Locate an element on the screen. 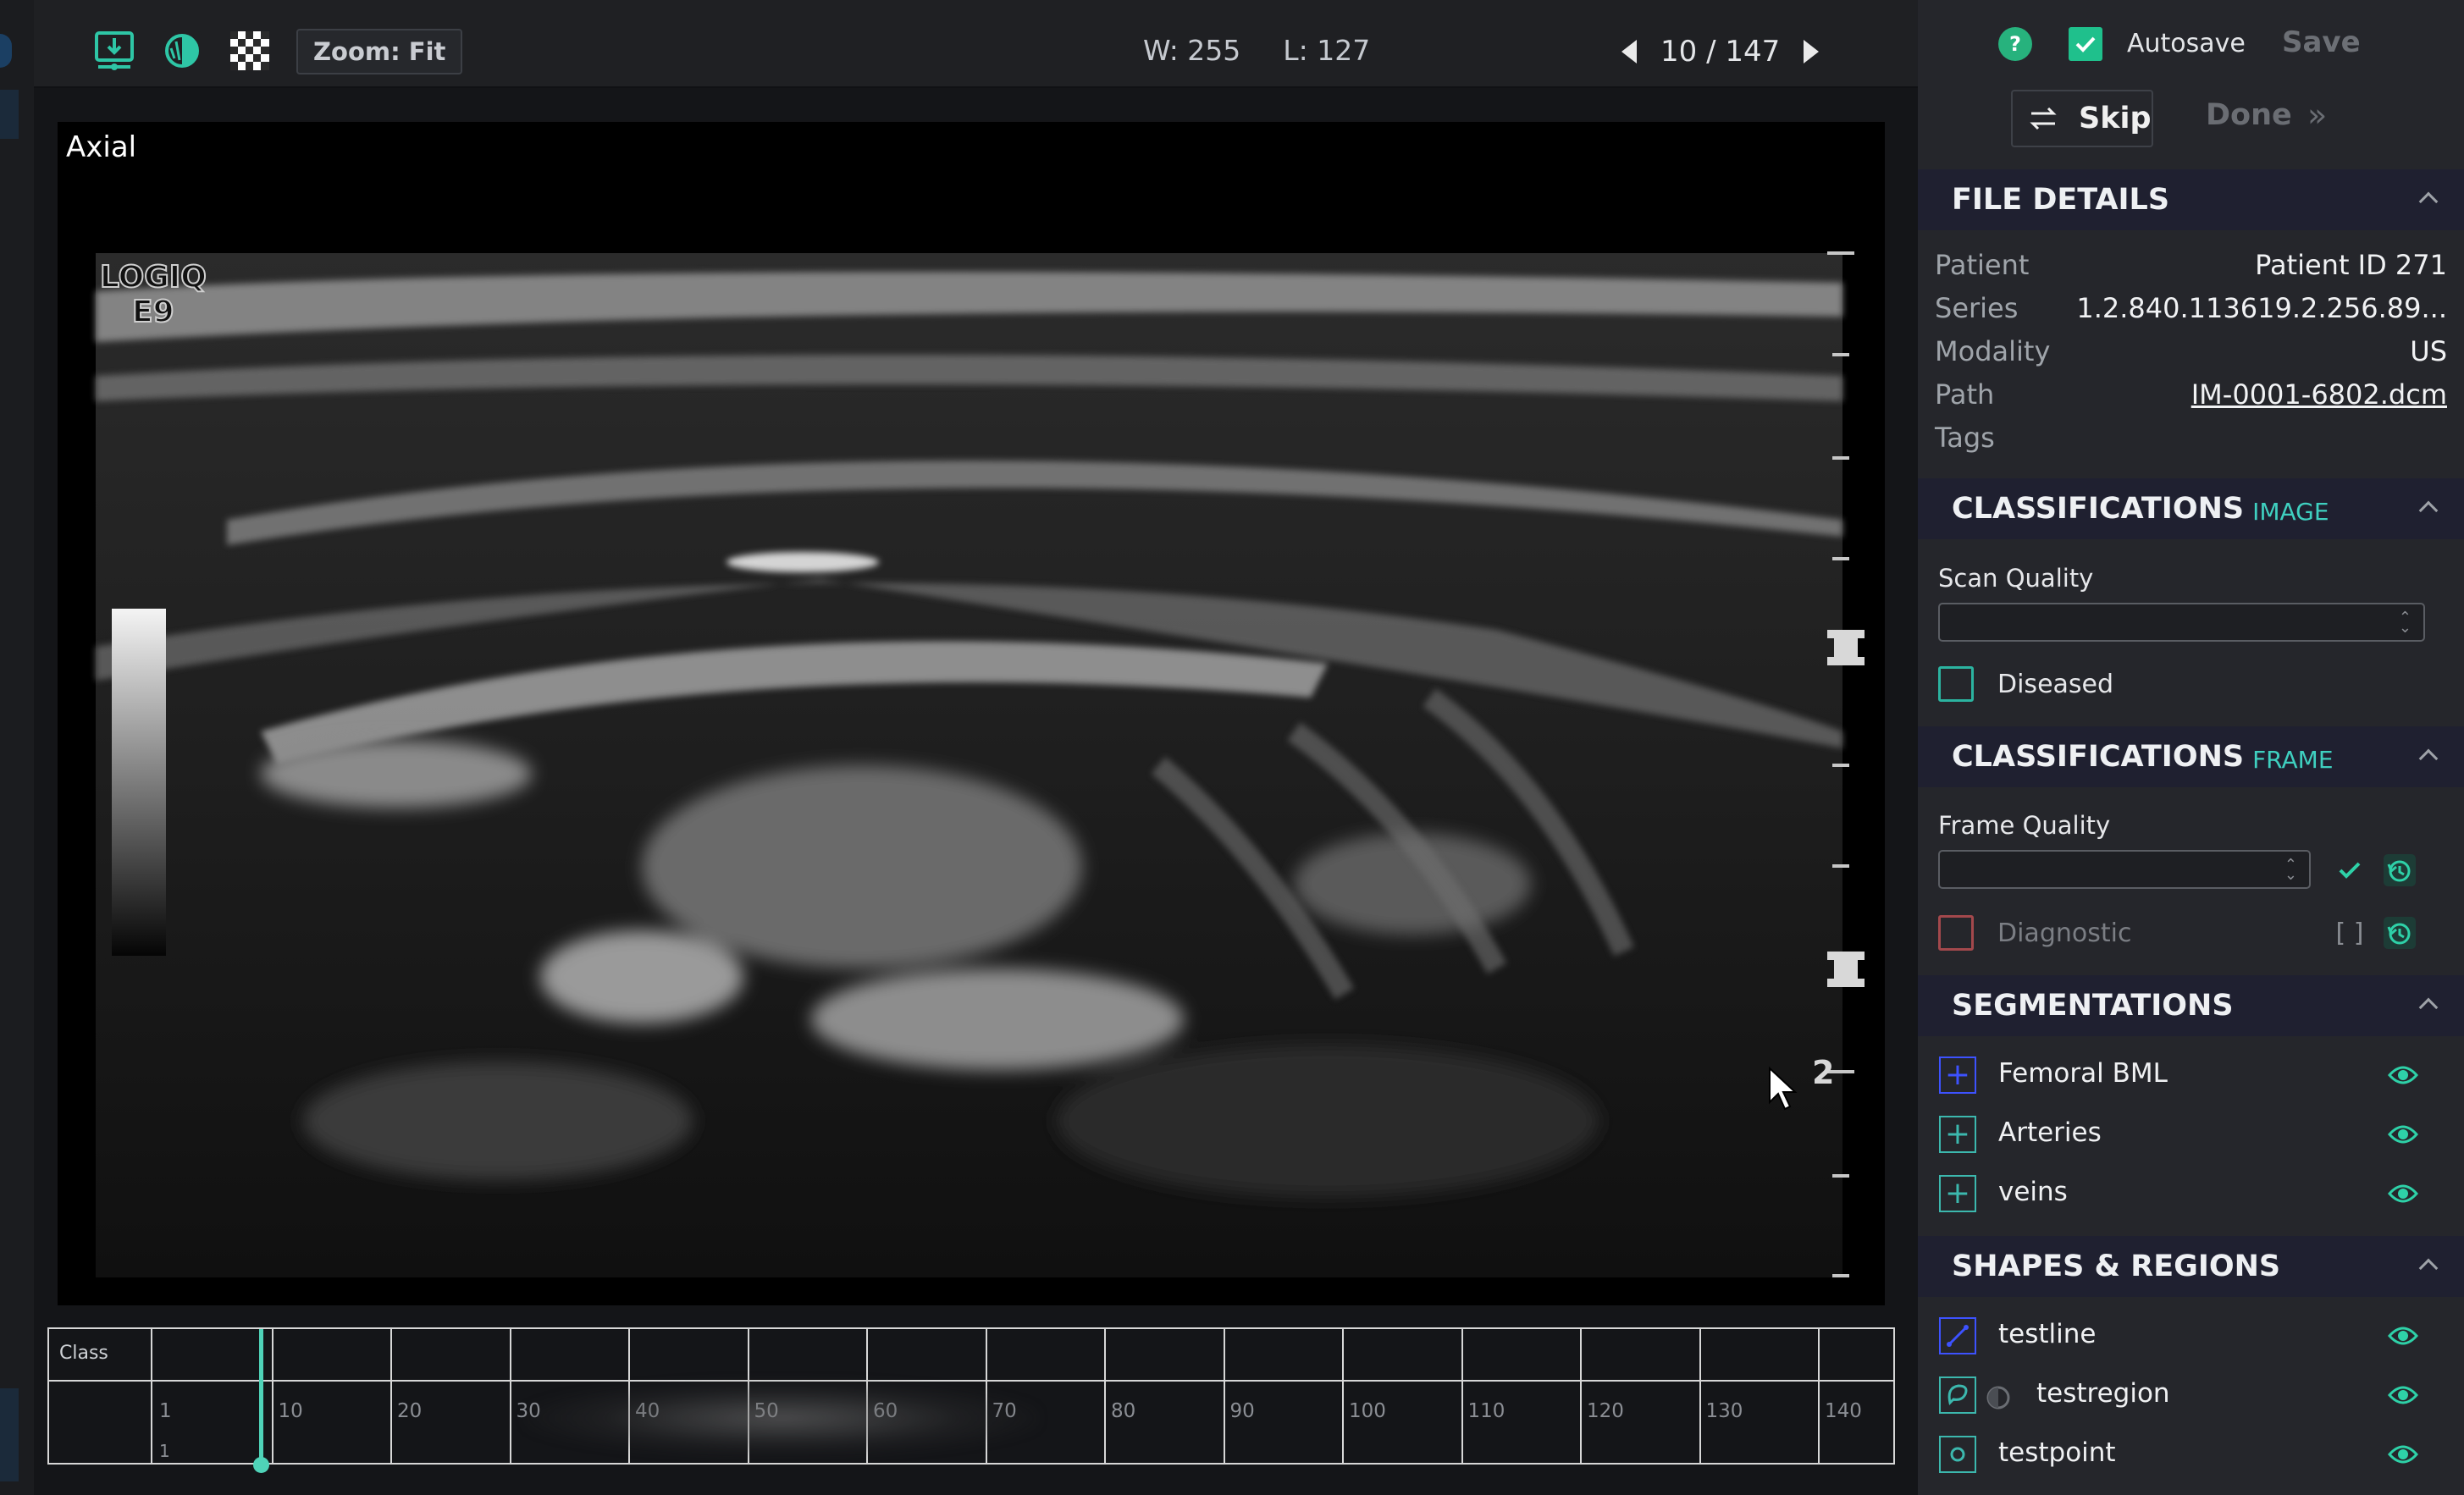  segmentation-label: veins is located at coordinates (2033, 1192).